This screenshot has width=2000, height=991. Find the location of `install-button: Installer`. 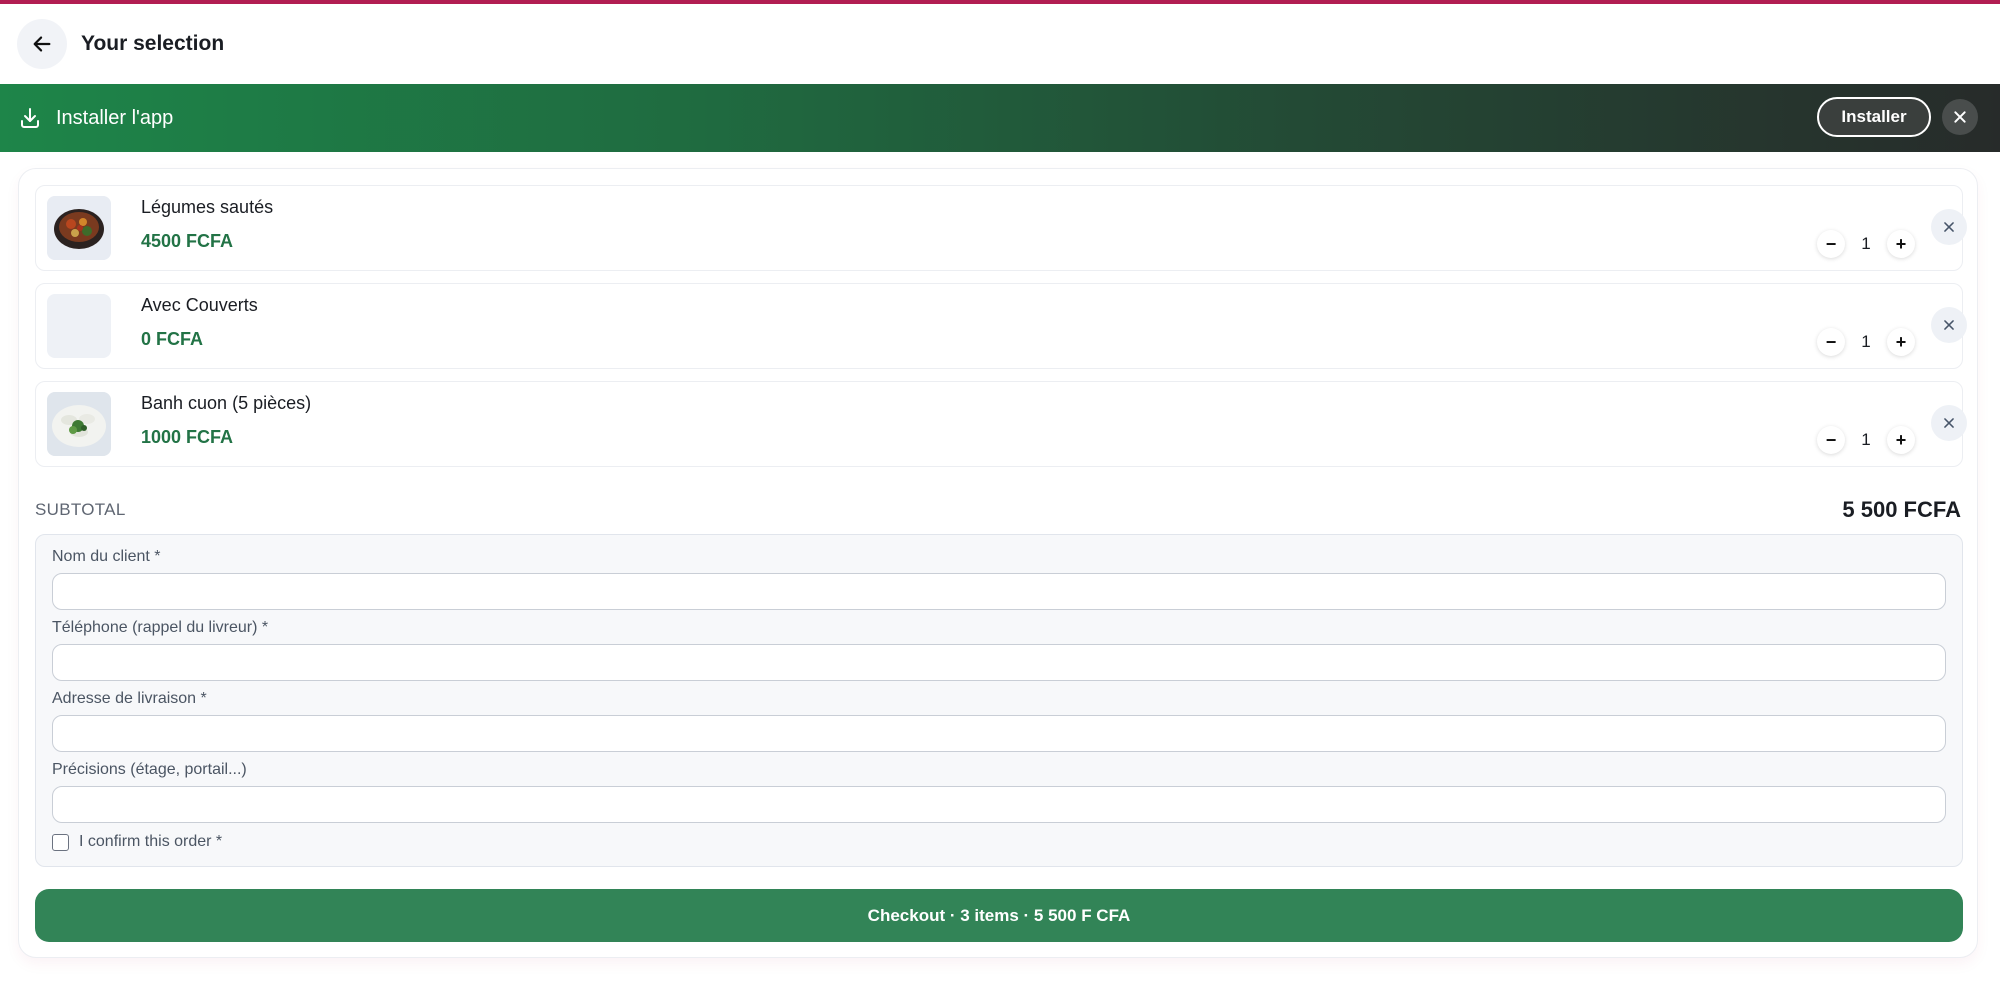

install-button: Installer is located at coordinates (1874, 117).